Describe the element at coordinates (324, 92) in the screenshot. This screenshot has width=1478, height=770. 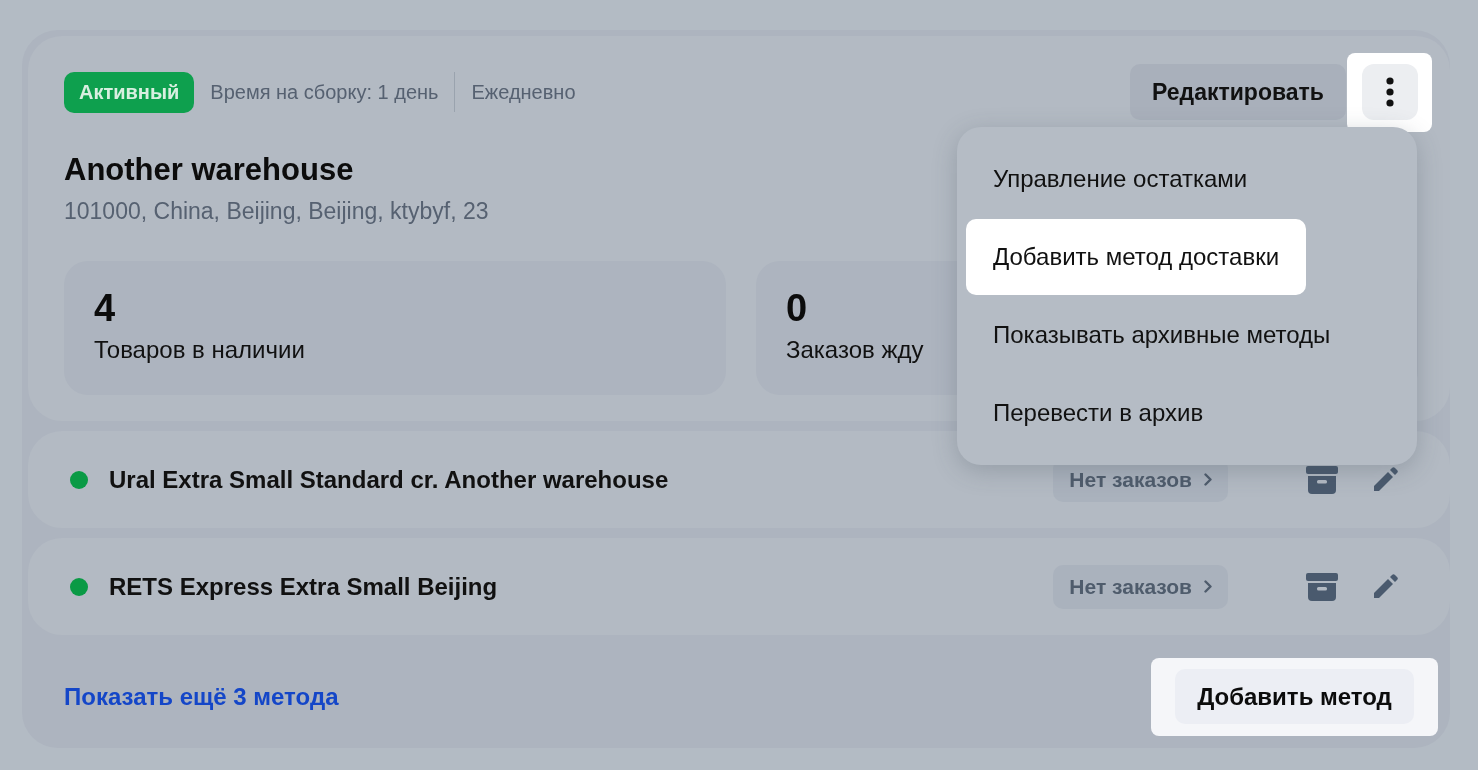
I see `meta-text: Время на сборку: 1 день` at that location.